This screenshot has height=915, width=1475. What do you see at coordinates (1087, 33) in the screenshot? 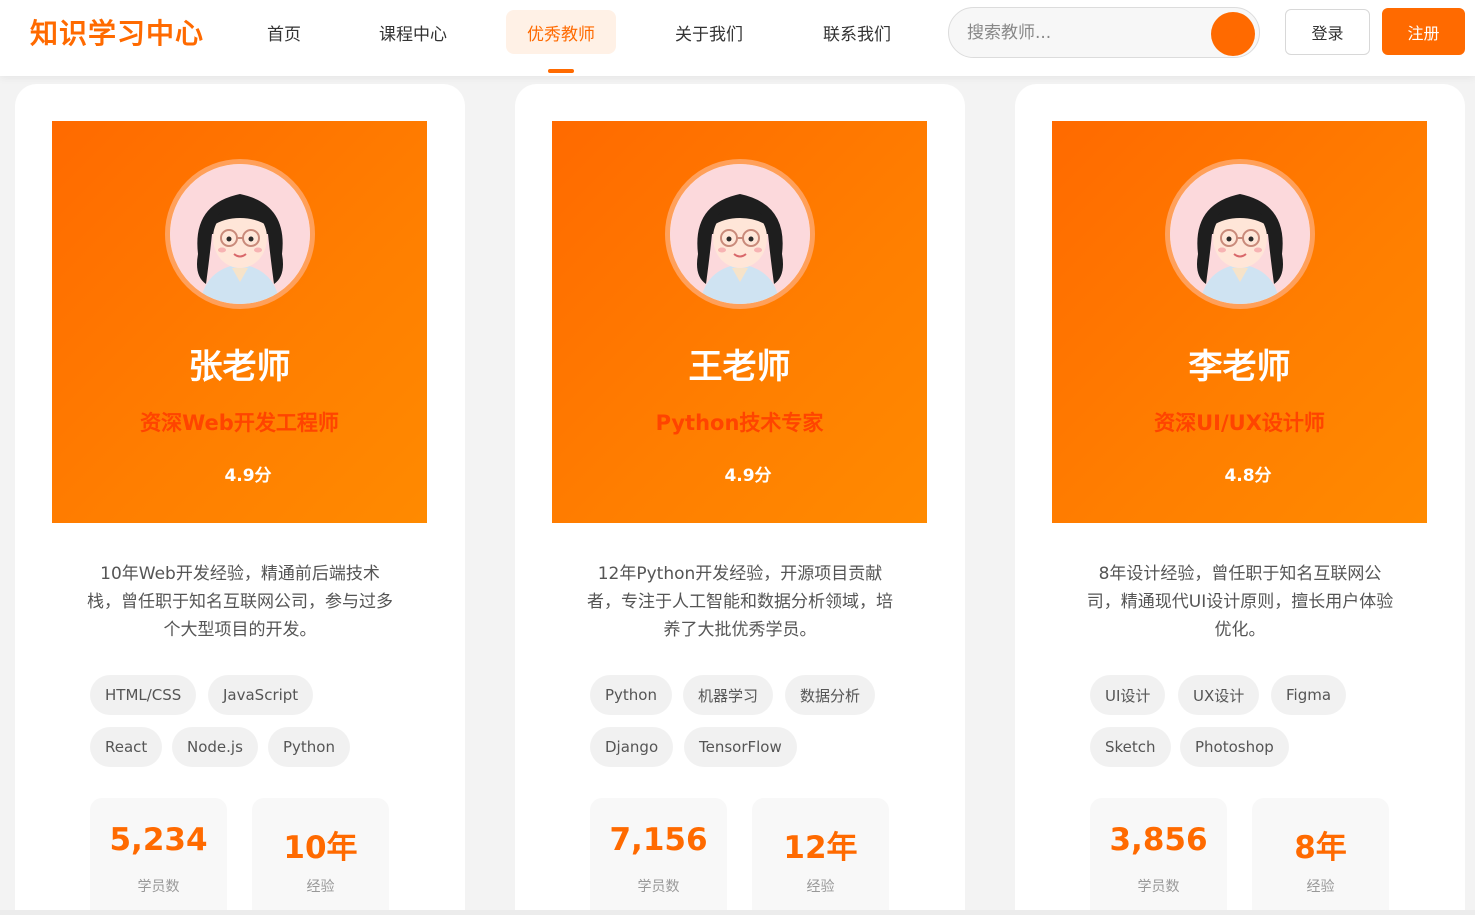
I see `search-input` at bounding box center [1087, 33].